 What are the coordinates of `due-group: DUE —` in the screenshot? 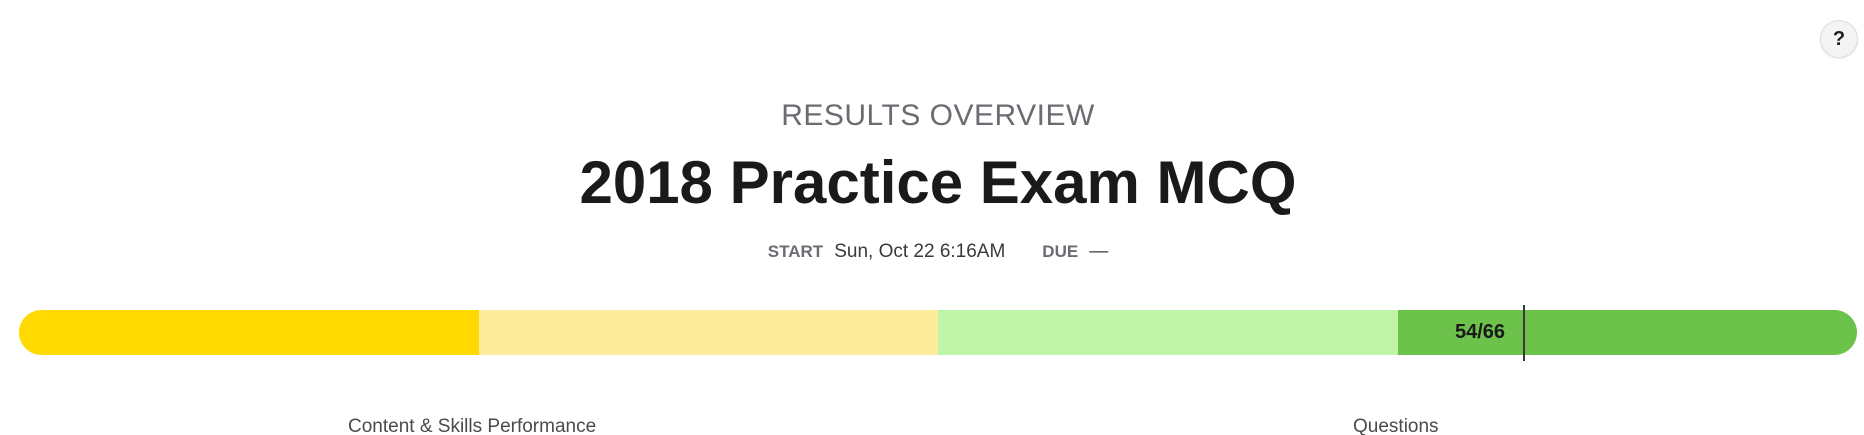 It's located at (1075, 252).